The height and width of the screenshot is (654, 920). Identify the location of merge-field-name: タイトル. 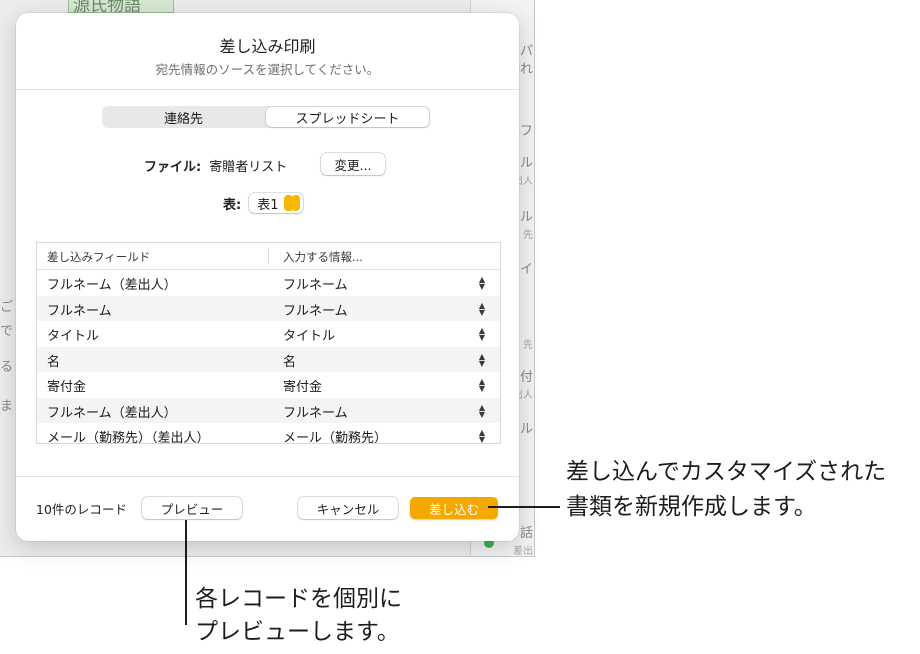
(73, 336).